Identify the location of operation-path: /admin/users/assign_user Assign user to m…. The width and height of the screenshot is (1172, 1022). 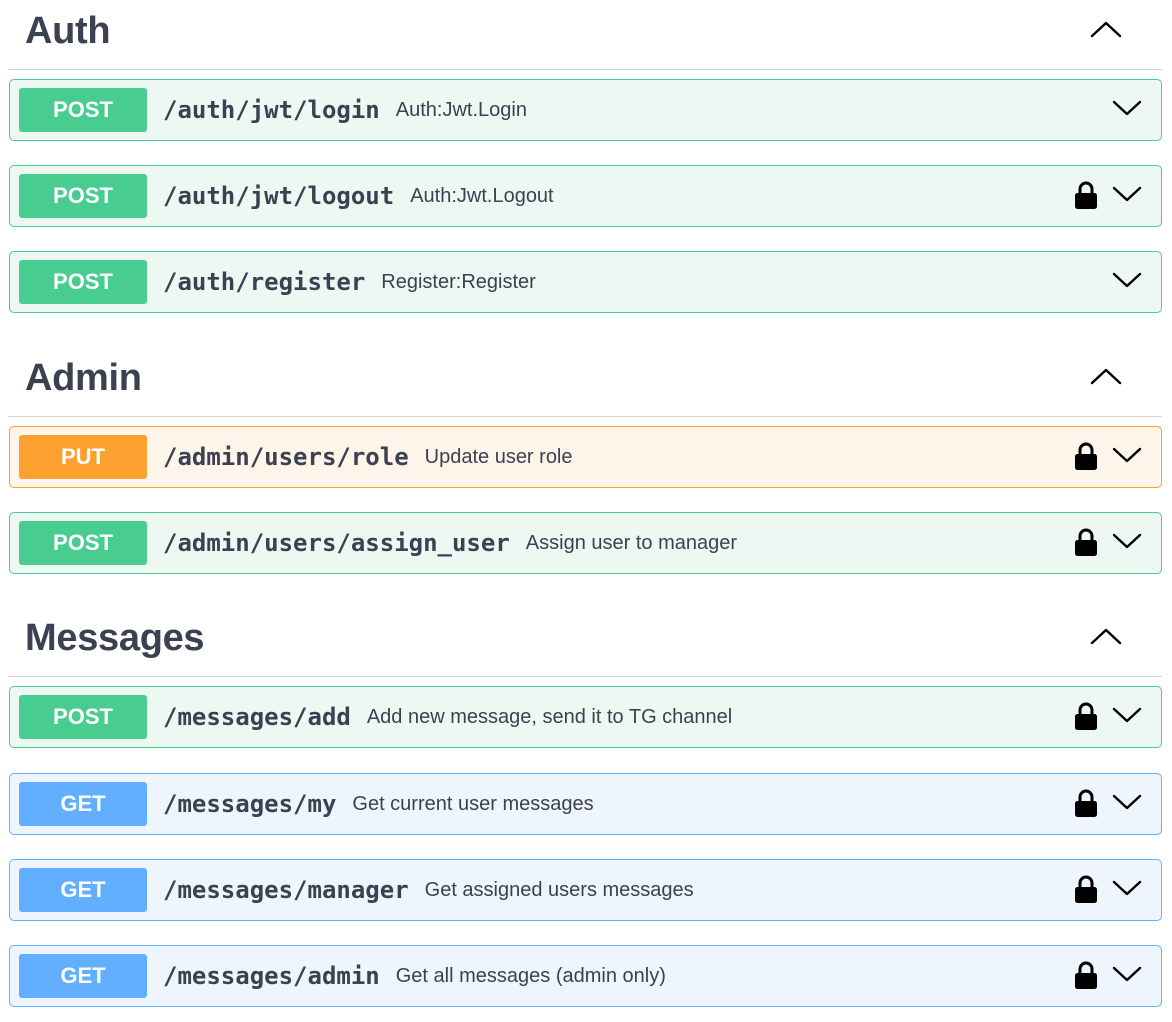
(450, 543).